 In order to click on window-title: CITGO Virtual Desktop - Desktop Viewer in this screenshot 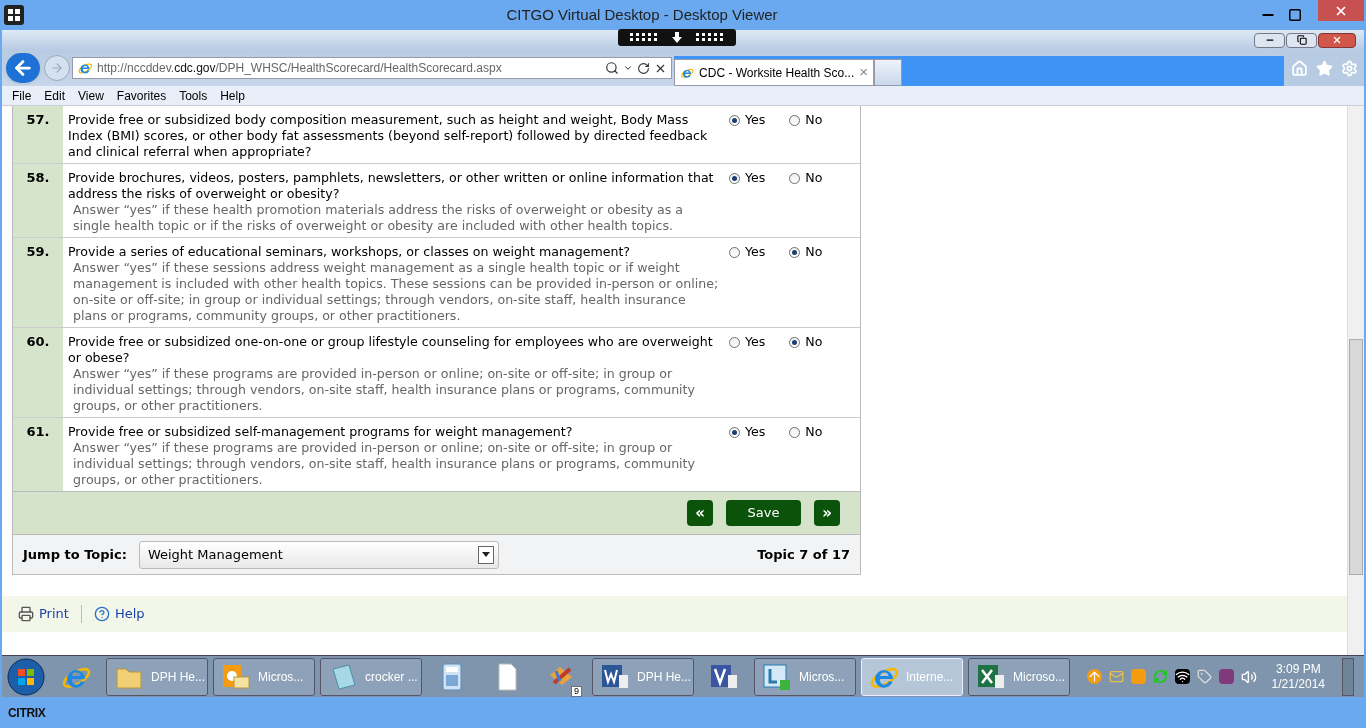, I will do `click(642, 14)`.